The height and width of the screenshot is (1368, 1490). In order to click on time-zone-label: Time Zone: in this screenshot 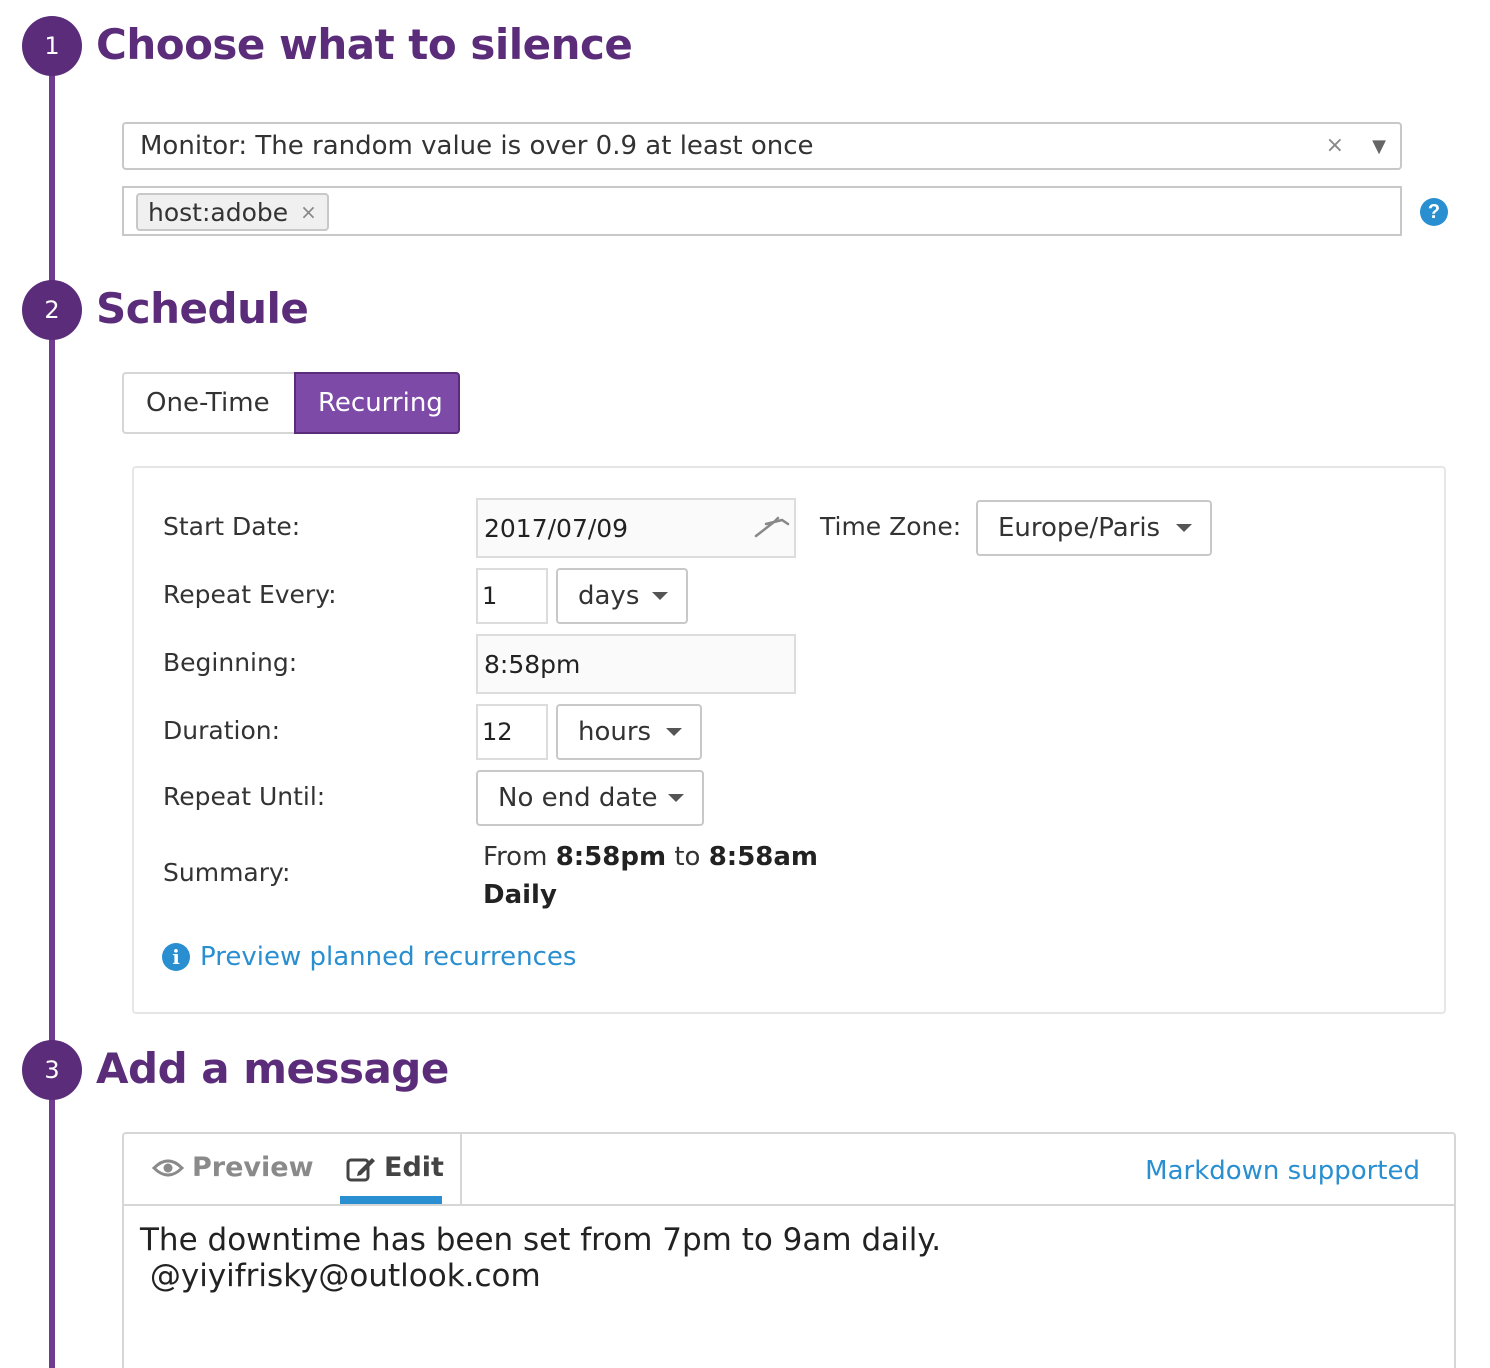, I will do `click(891, 526)`.